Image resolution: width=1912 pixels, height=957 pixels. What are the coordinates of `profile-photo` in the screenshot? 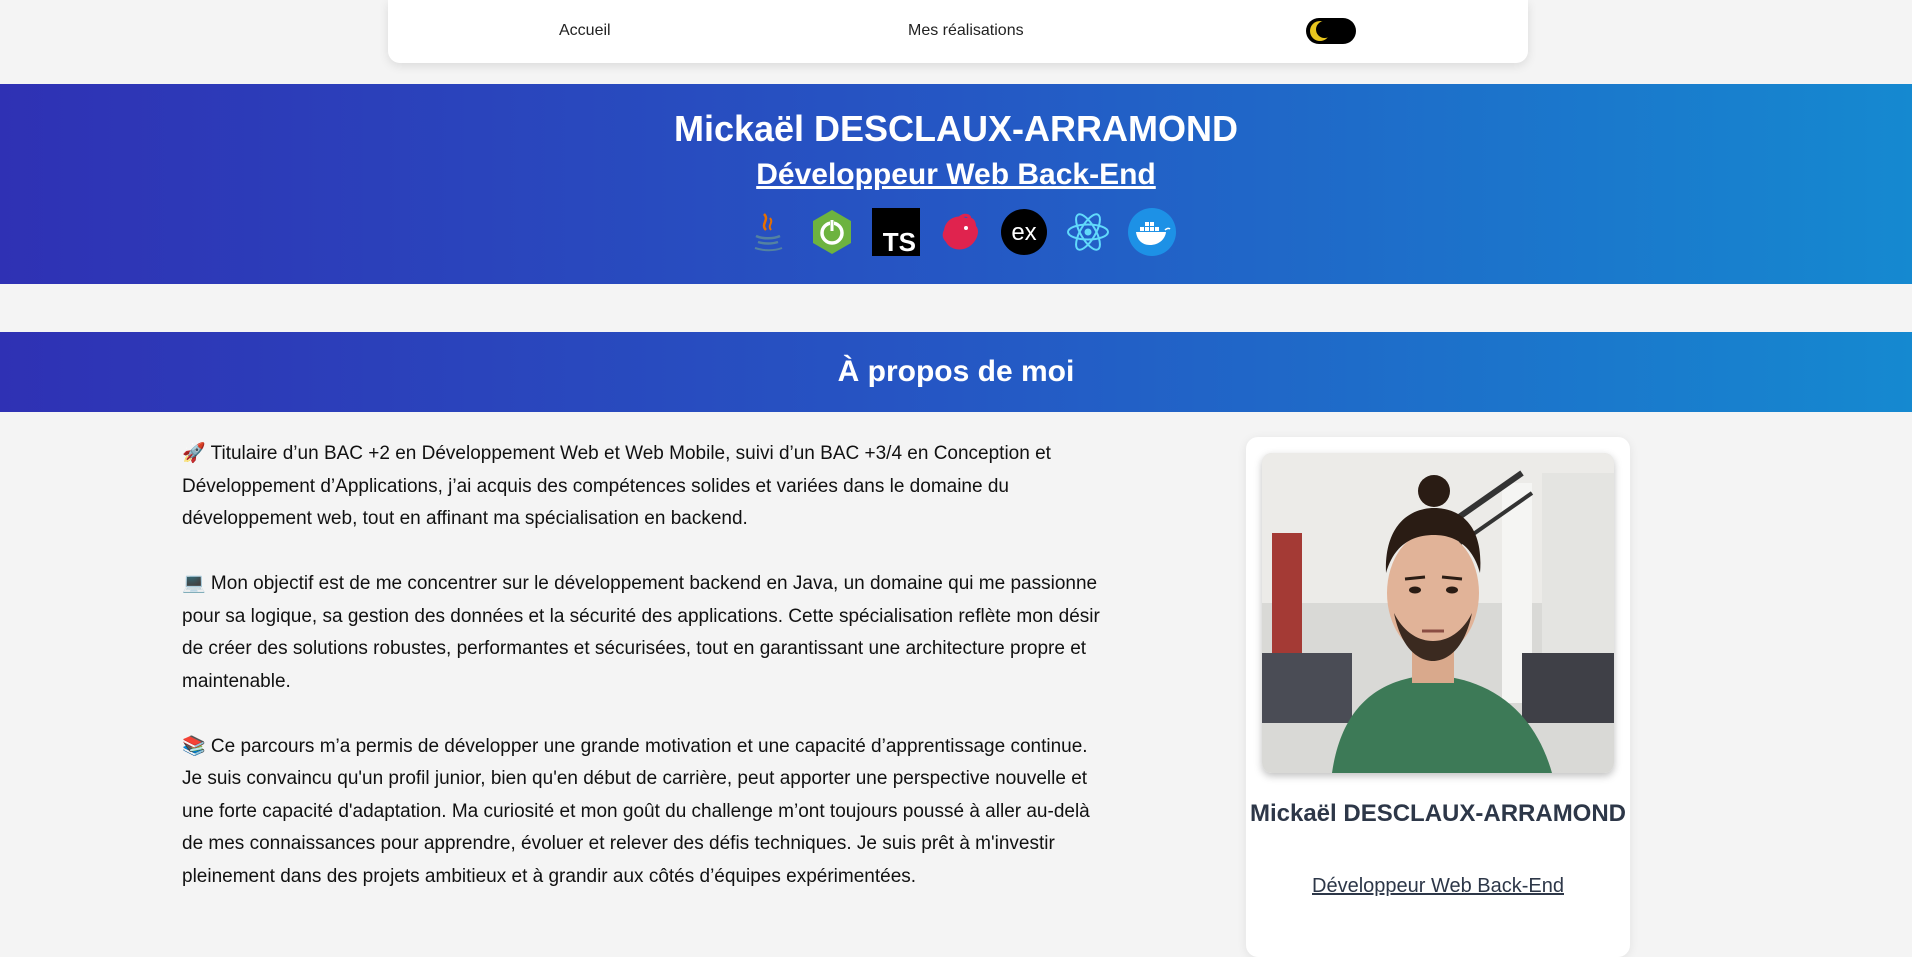 It's located at (1438, 613).